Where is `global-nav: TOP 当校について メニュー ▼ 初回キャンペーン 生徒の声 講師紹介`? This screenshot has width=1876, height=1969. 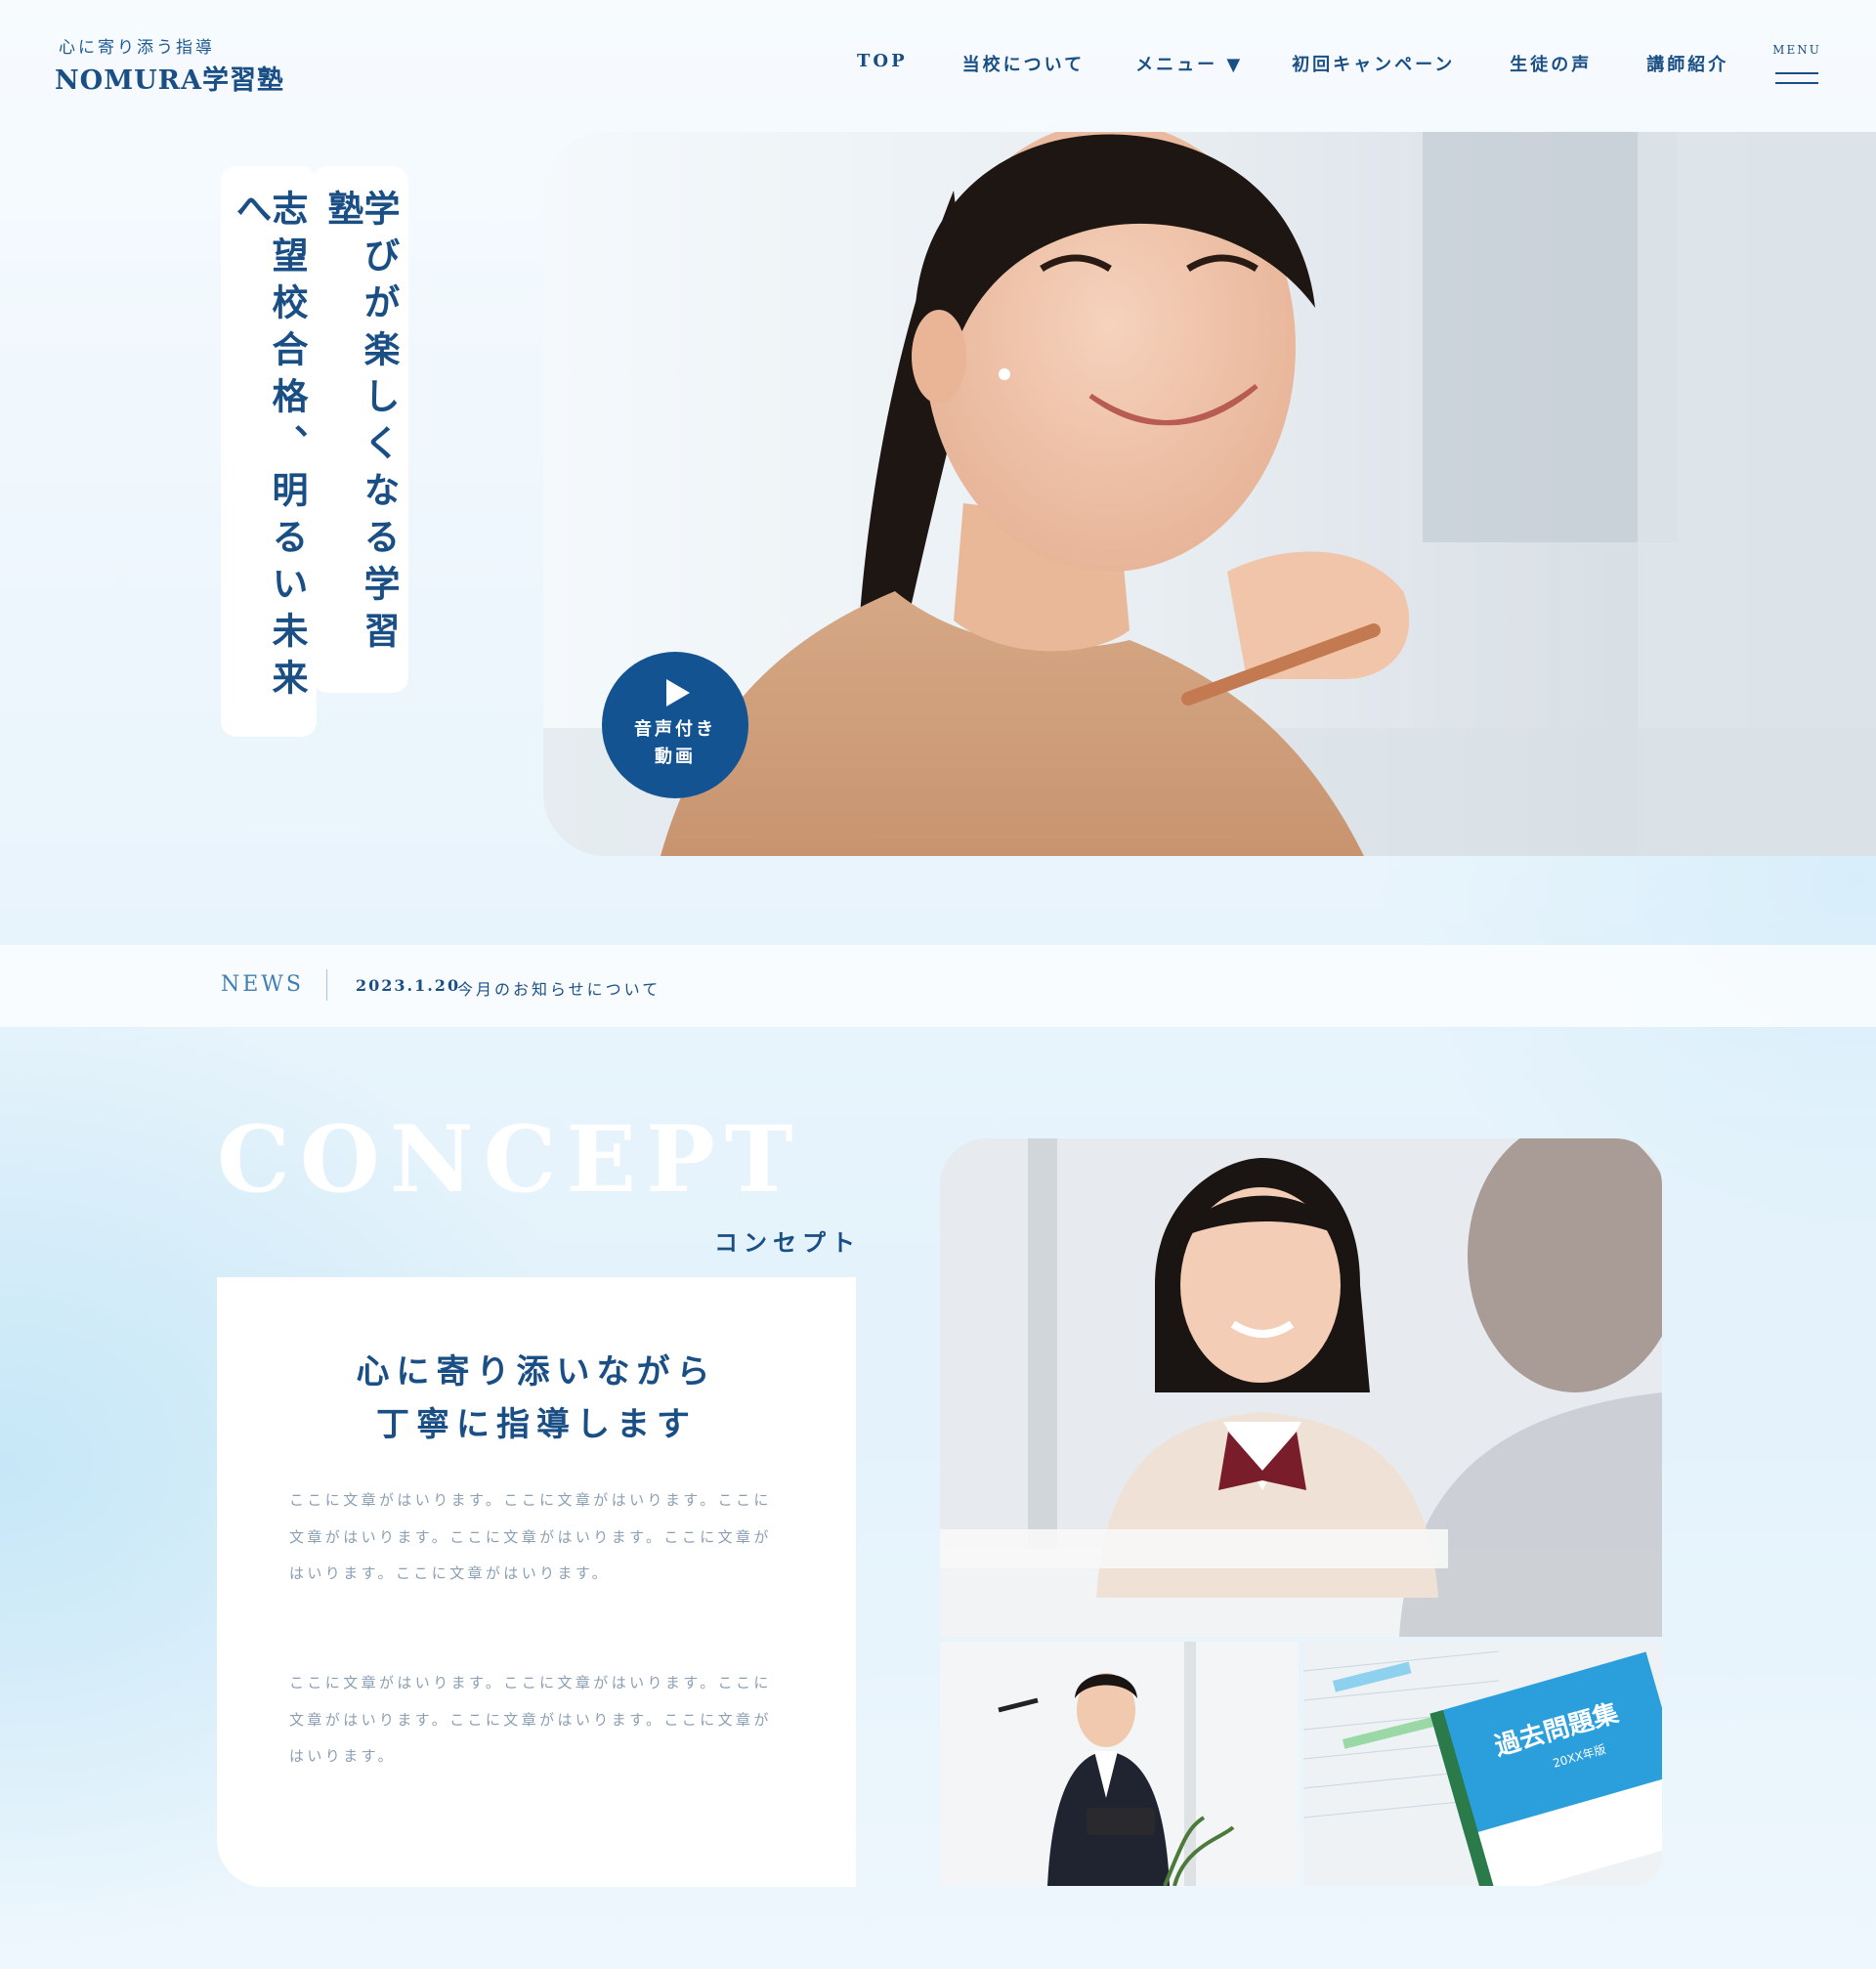
global-nav: TOP 当校について メニュー ▼ 初回キャンペーン 生徒の声 講師紹介 is located at coordinates (1292, 63).